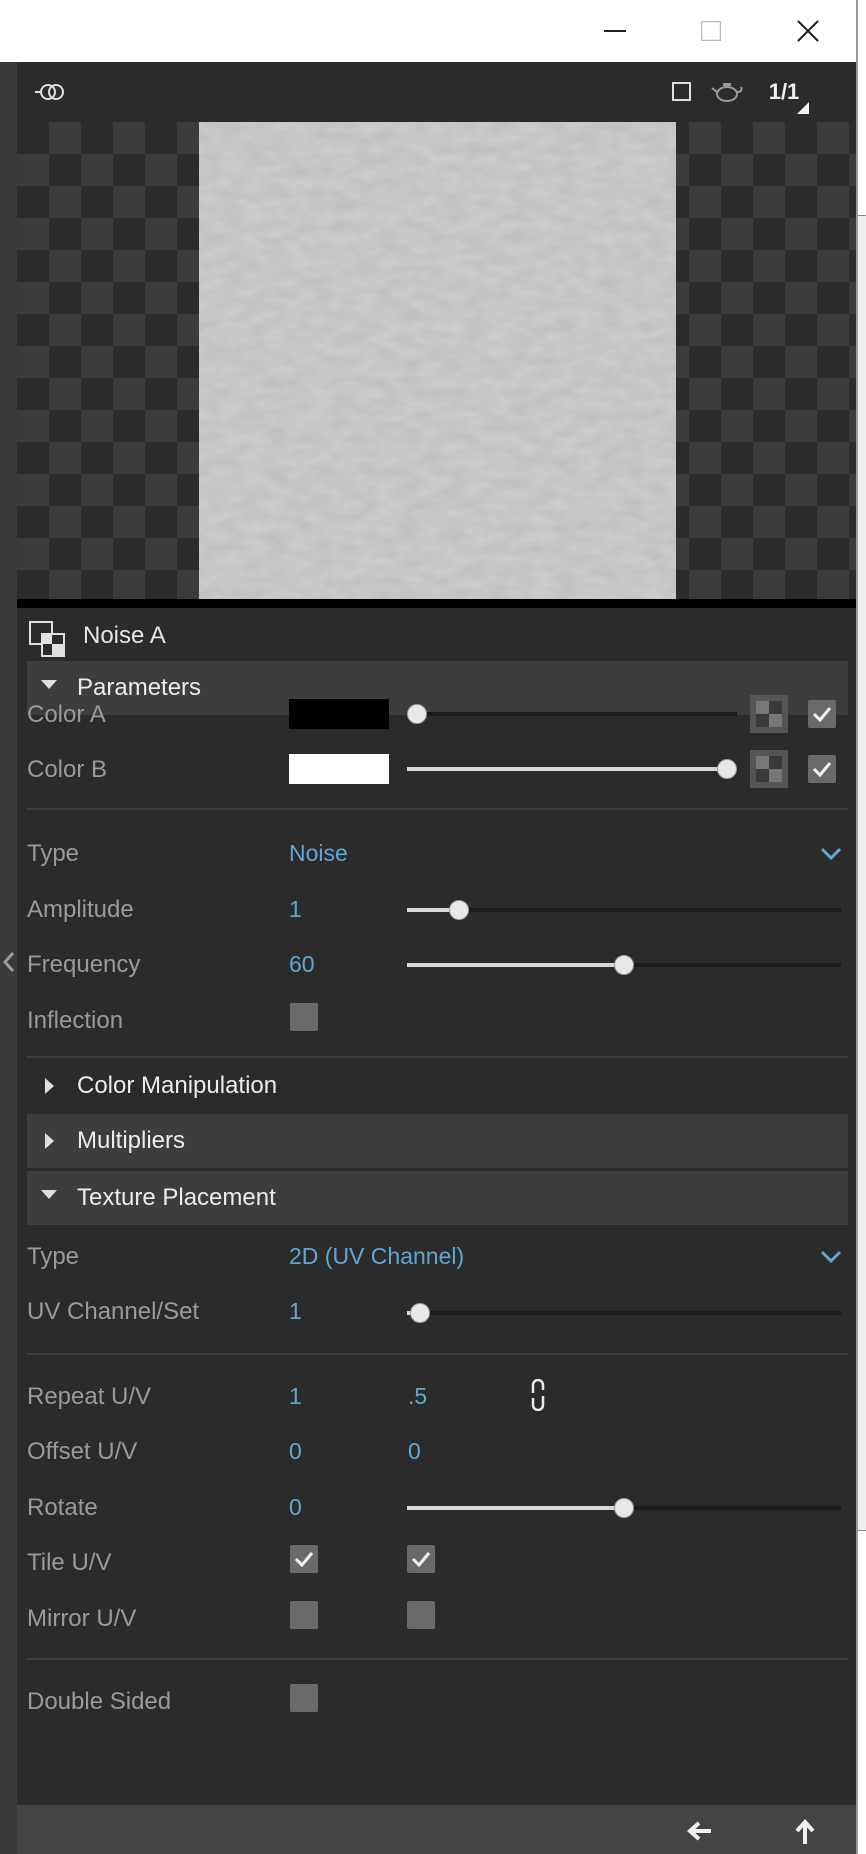 This screenshot has height=1854, width=866. Describe the element at coordinates (567, 769) in the screenshot. I see `color-b-slider-fill` at that location.